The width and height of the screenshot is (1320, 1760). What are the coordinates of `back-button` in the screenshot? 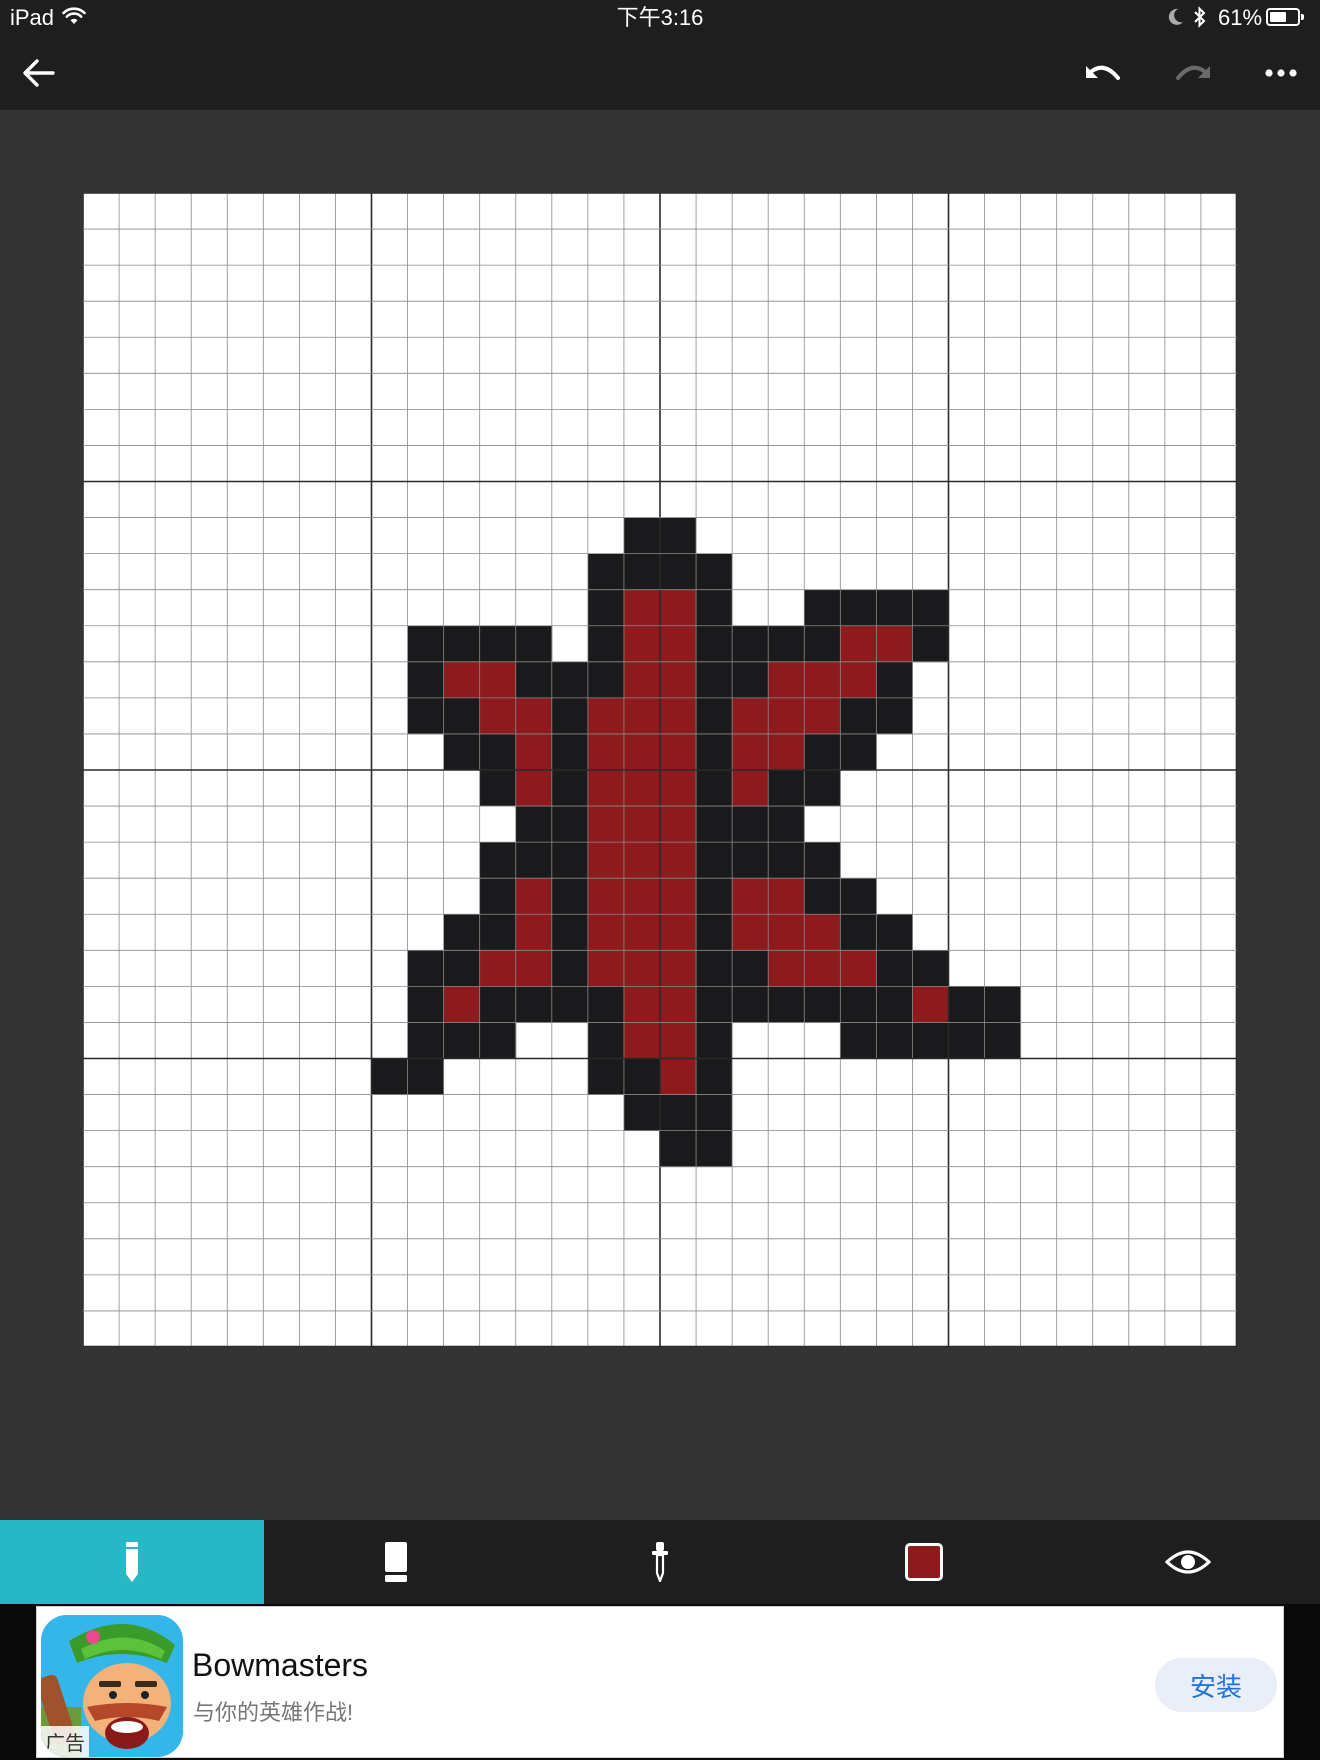 It's located at (39, 73).